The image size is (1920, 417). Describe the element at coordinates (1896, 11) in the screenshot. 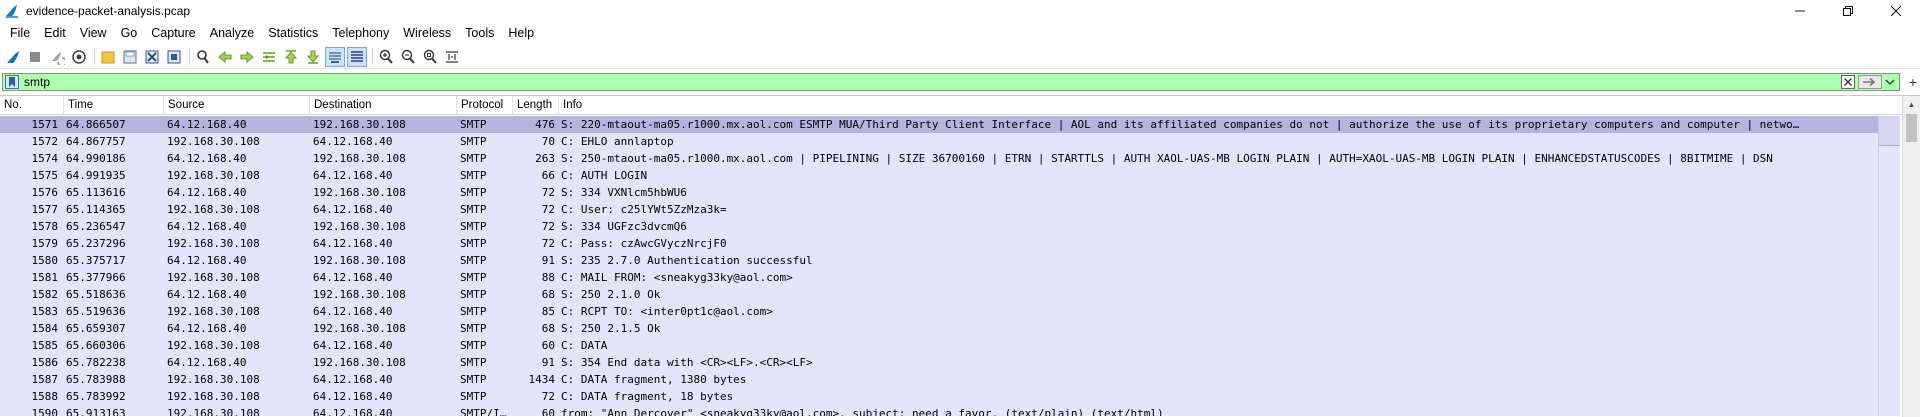

I see `close-button` at that location.